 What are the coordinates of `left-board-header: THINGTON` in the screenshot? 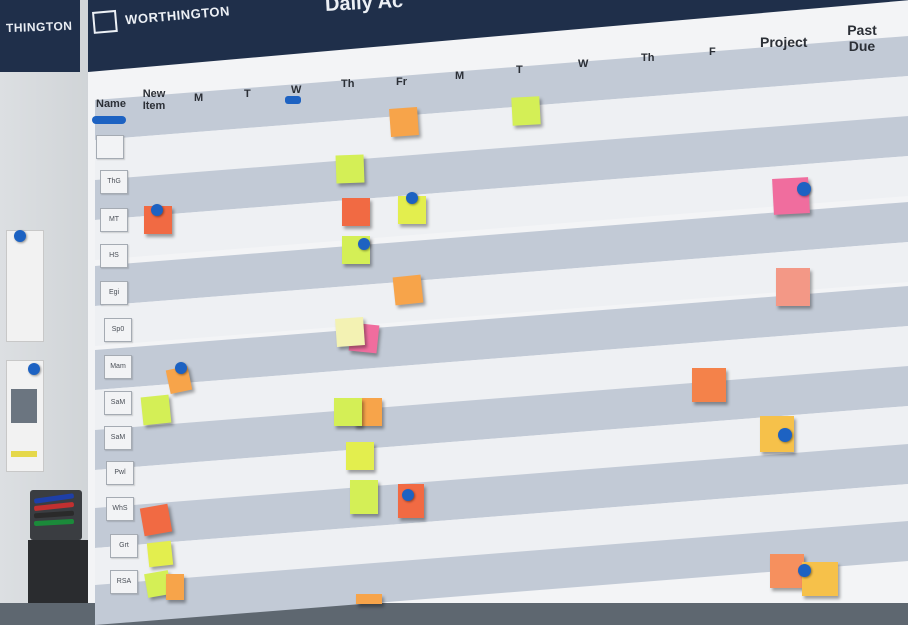 It's located at (40, 36).